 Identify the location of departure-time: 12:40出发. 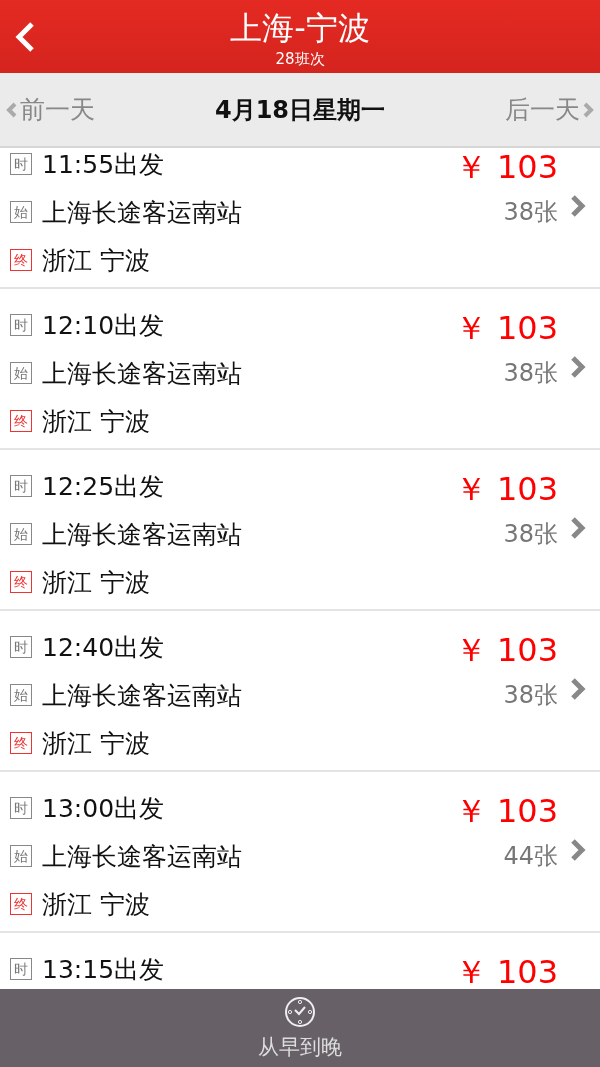
(103, 647).